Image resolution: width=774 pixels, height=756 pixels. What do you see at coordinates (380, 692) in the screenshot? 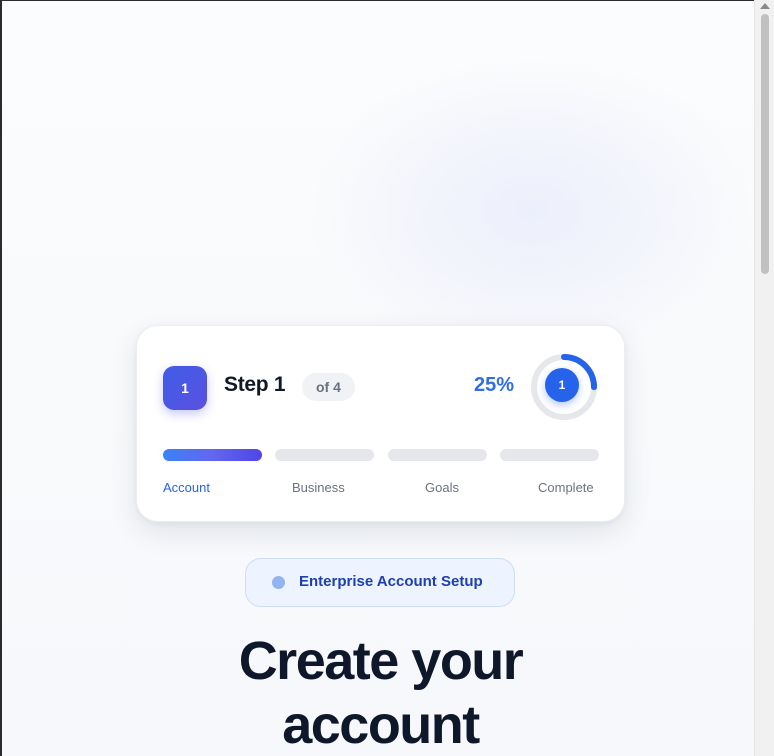
I see `page-title: Create your account` at bounding box center [380, 692].